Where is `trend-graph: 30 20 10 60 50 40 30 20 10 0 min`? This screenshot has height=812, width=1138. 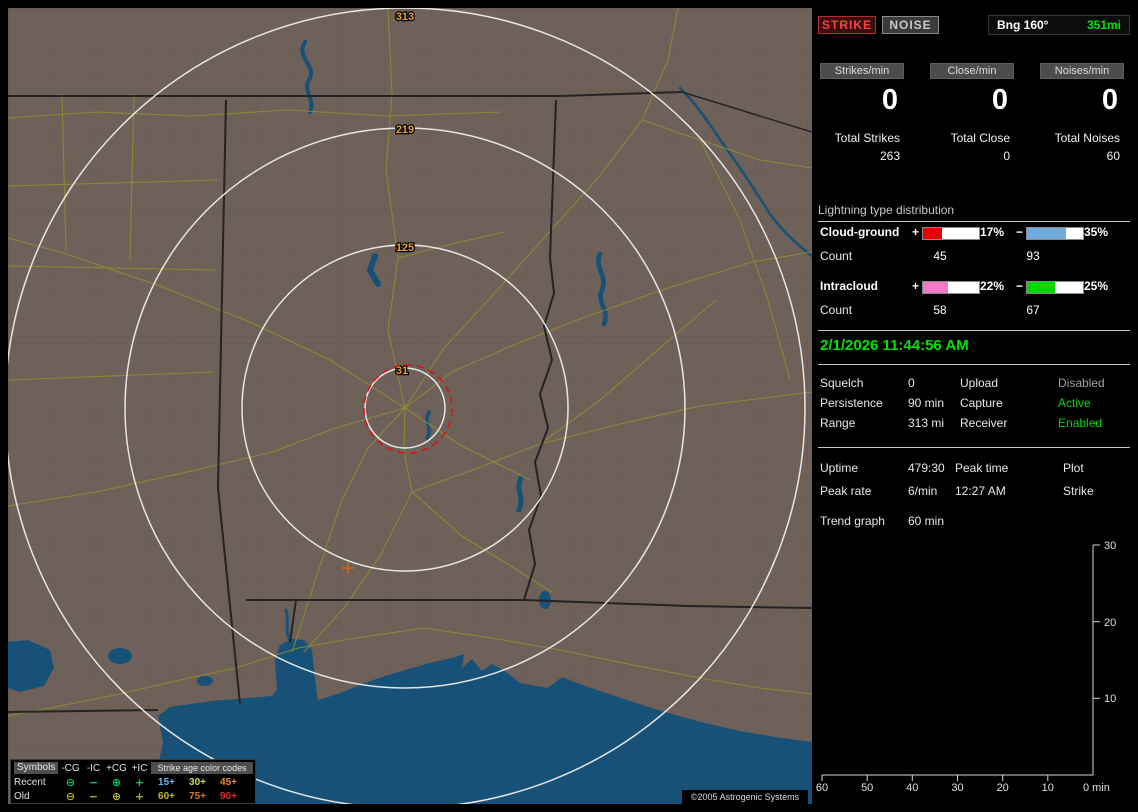
trend-graph: 30 20 10 60 50 40 30 20 10 0 min is located at coordinates (966, 667).